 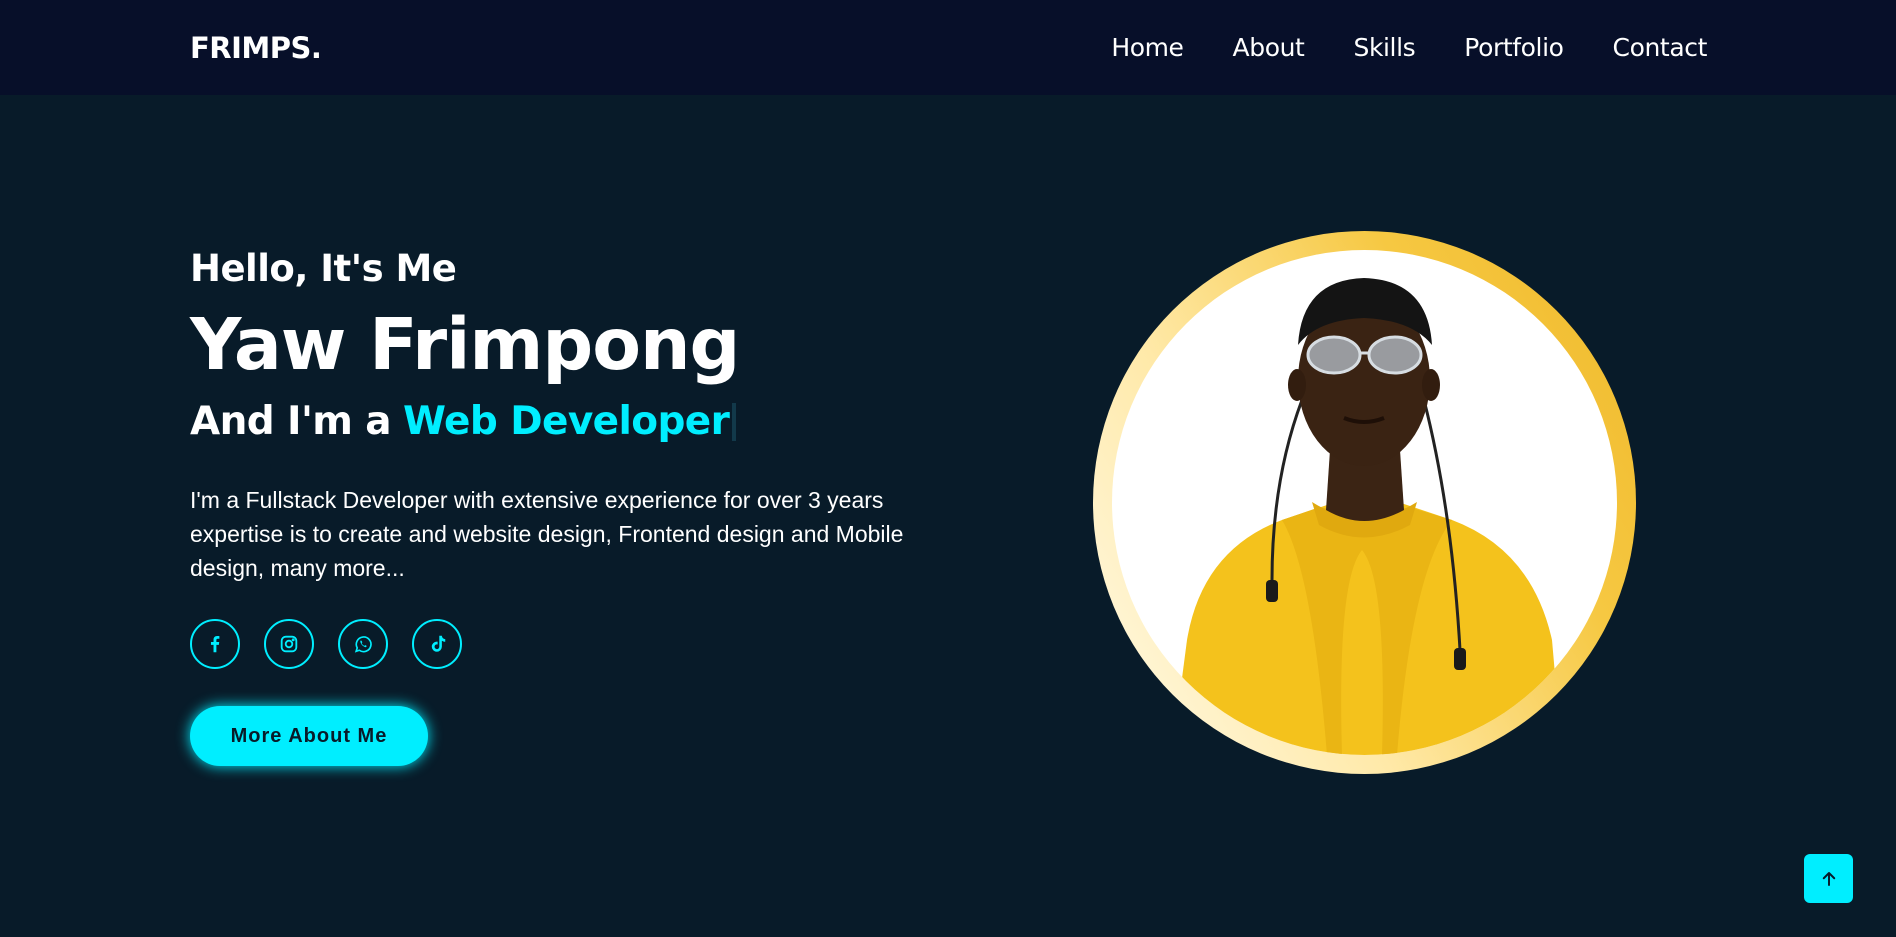 I want to click on back-to-top-button, so click(x=1828, y=878).